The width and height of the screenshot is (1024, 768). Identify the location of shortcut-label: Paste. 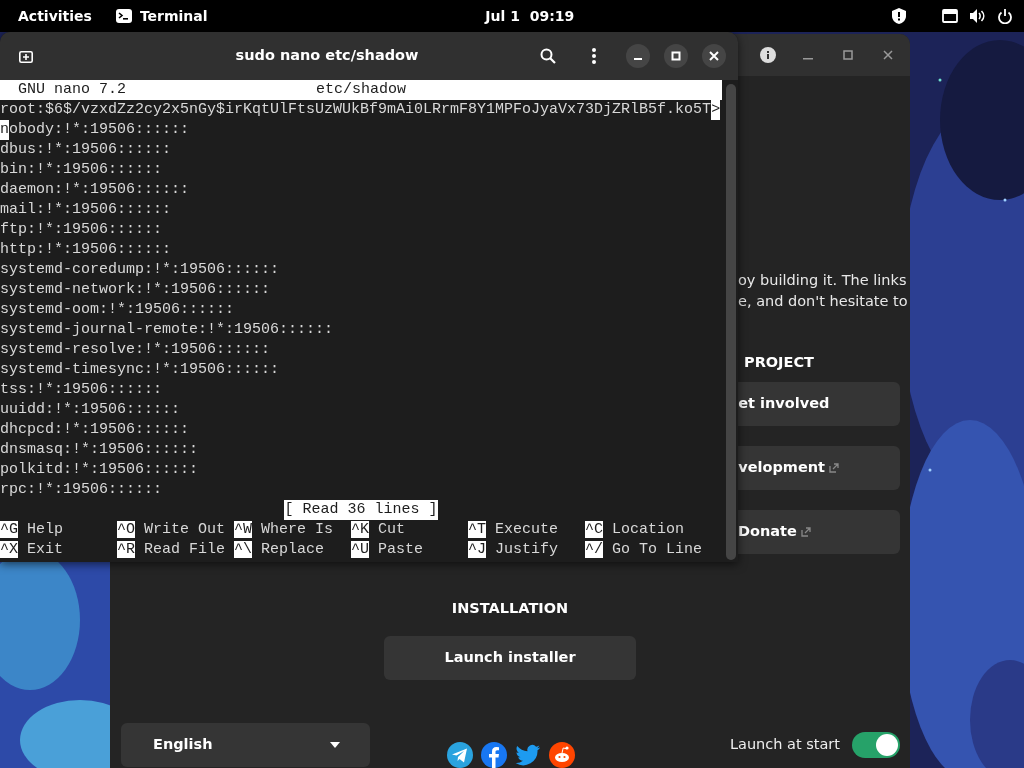
(401, 549).